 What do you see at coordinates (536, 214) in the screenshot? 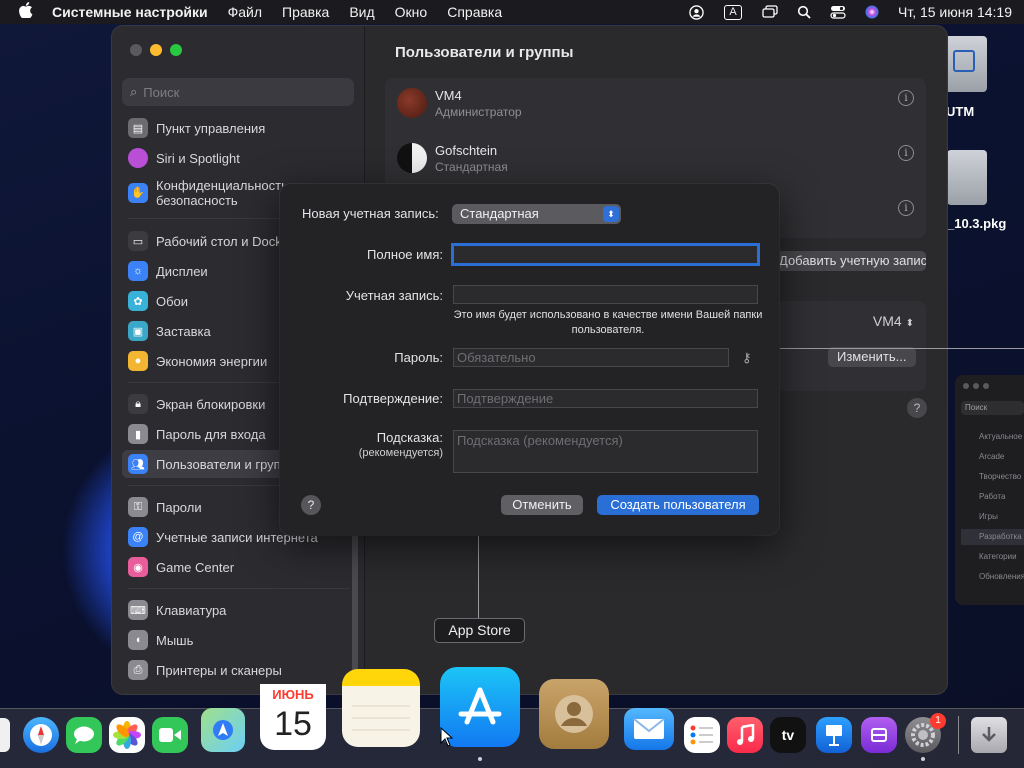
I see `account-type-select: Стандартная ⬍` at bounding box center [536, 214].